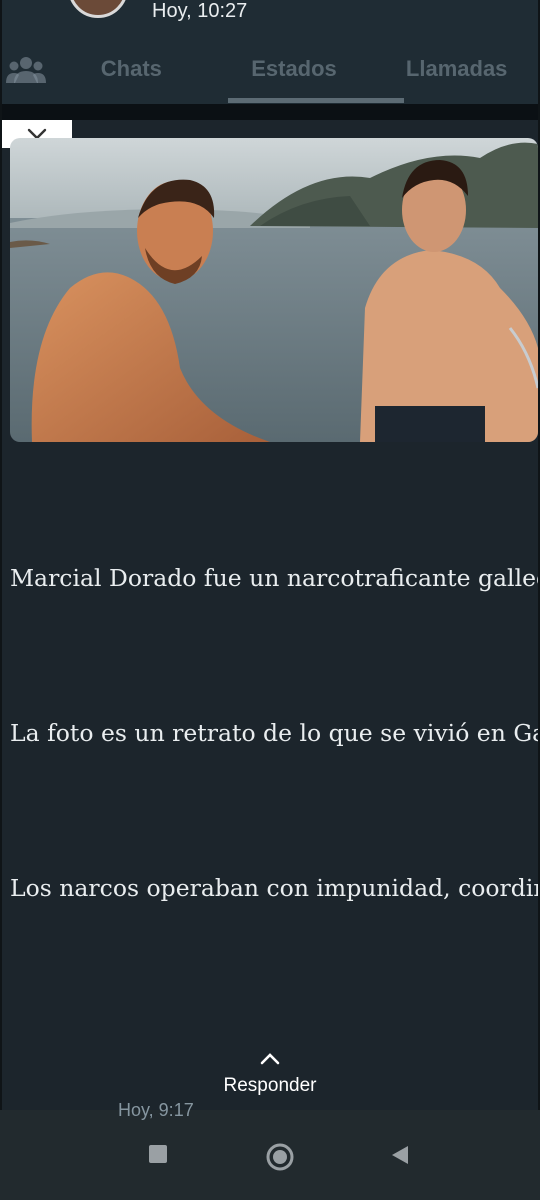  Describe the element at coordinates (294, 69) in the screenshot. I see `tab-estados: Estados` at that location.